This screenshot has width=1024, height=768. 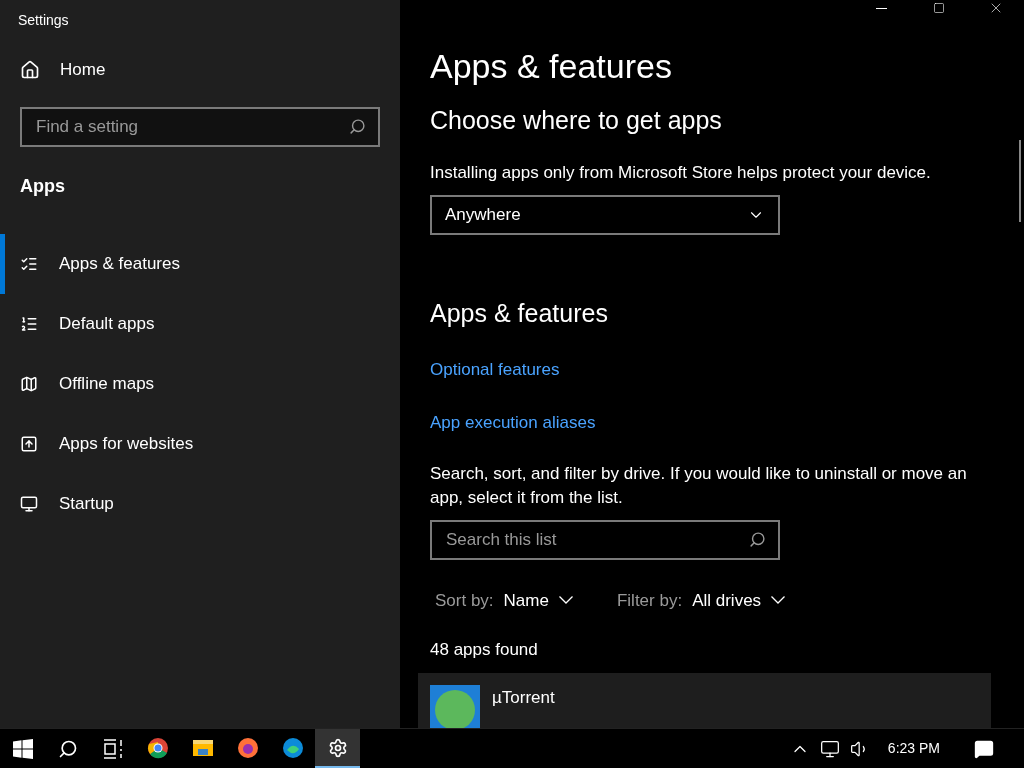 I want to click on notifications-icon, so click(x=984, y=748).